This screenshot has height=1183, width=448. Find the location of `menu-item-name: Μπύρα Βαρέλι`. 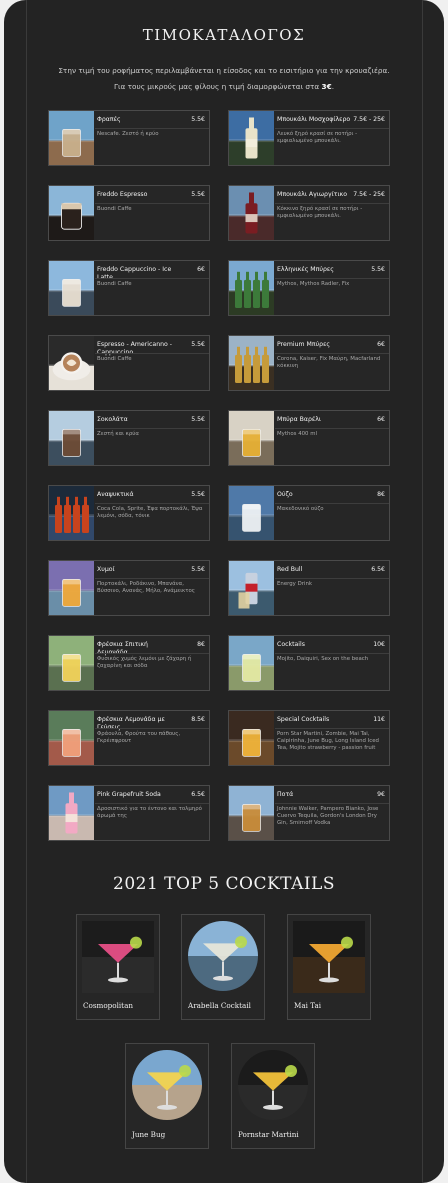

menu-item-name: Μπύρα Βαρέλι is located at coordinates (299, 419).